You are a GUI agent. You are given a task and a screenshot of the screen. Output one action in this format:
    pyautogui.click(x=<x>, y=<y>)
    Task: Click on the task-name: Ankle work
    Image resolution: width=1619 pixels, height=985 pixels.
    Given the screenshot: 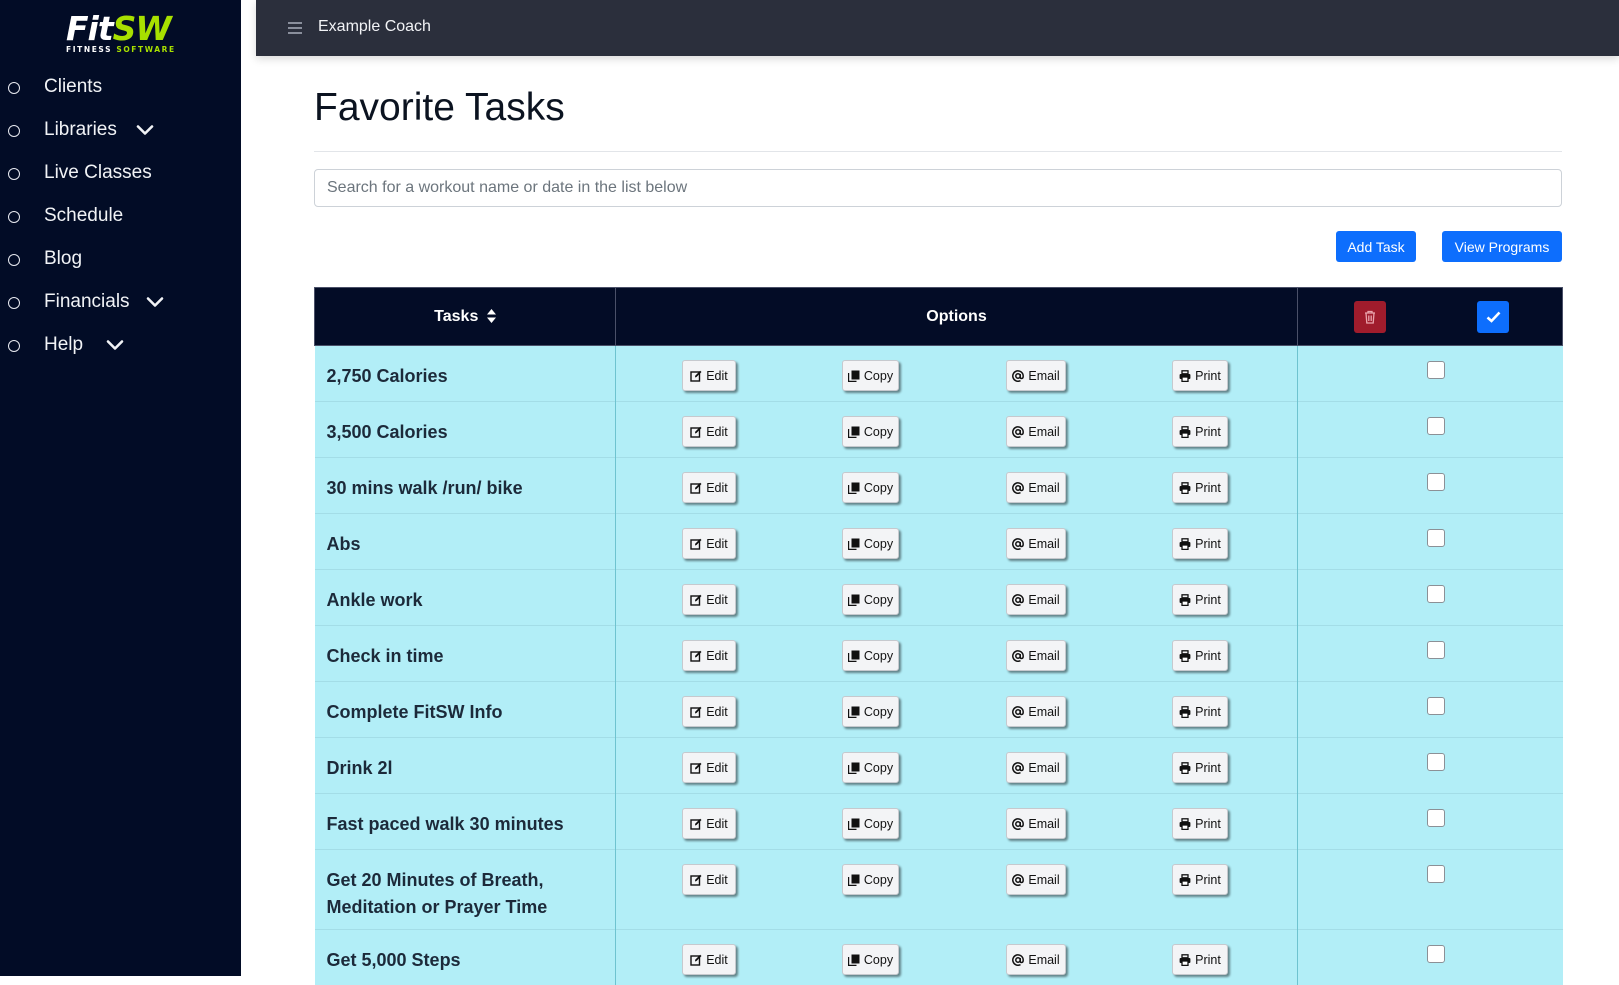 What is the action you would take?
    pyautogui.click(x=465, y=592)
    